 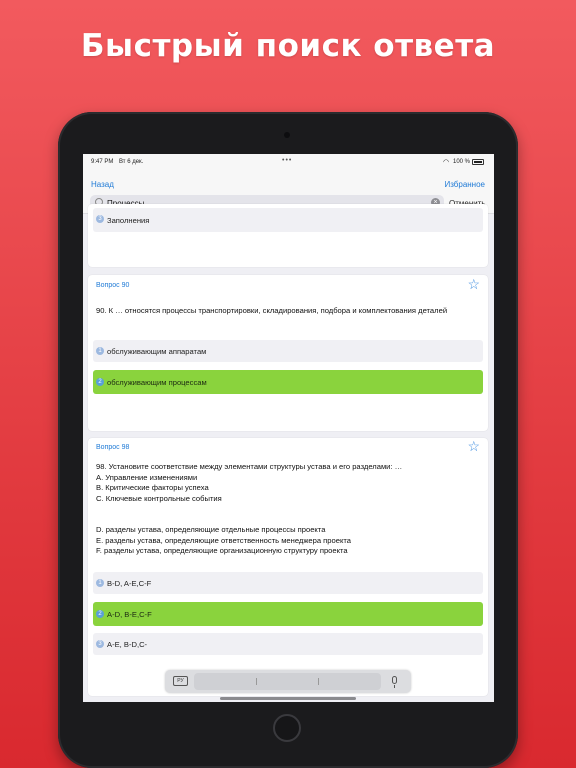 I want to click on answer-option: 1 B-D, A-E,C-F, so click(x=288, y=583).